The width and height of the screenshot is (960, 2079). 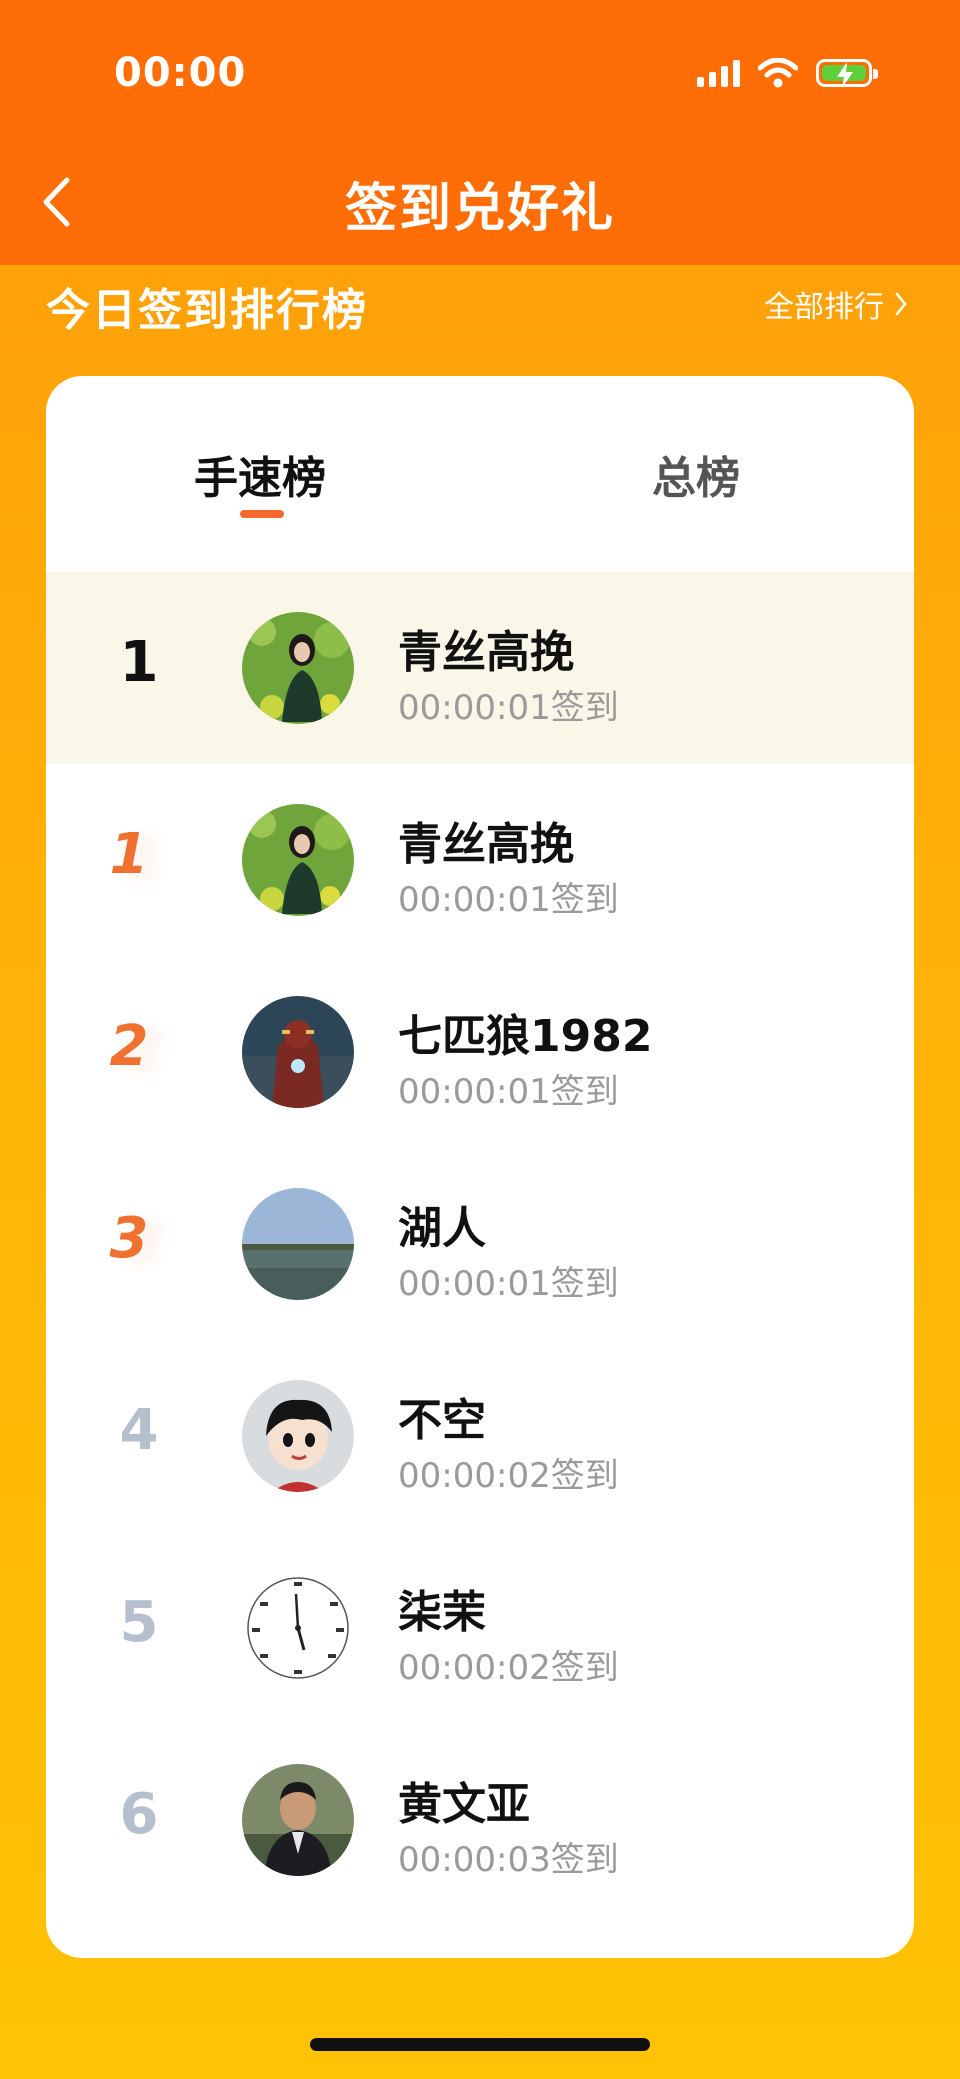 I want to click on rank-number: 2, so click(x=129, y=1046).